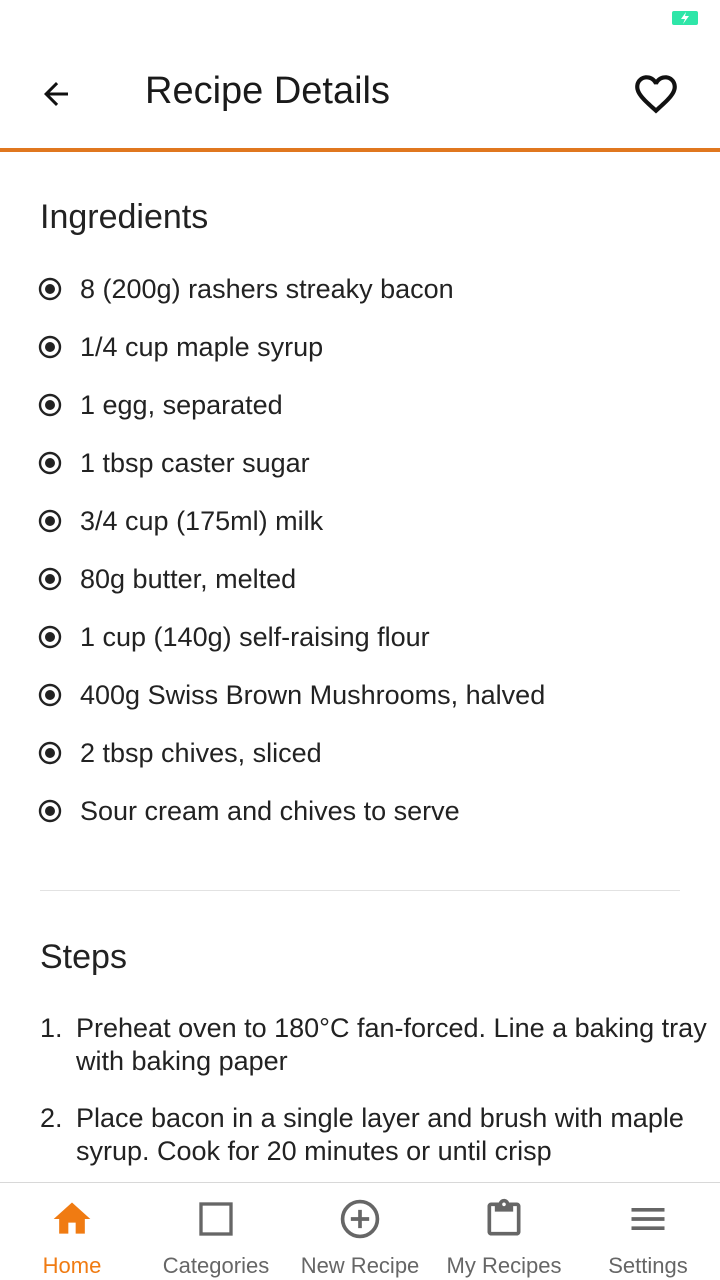 The height and width of the screenshot is (1280, 720). What do you see at coordinates (368, 405) in the screenshot?
I see `ingredient-item: 1 egg, separated` at bounding box center [368, 405].